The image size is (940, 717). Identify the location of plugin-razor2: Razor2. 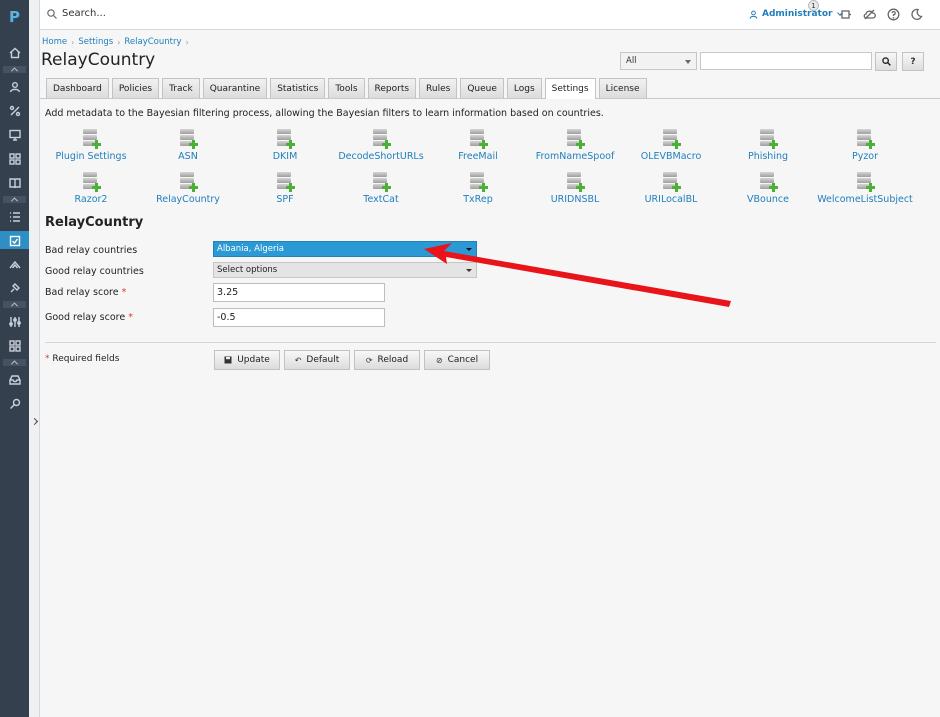
(91, 188).